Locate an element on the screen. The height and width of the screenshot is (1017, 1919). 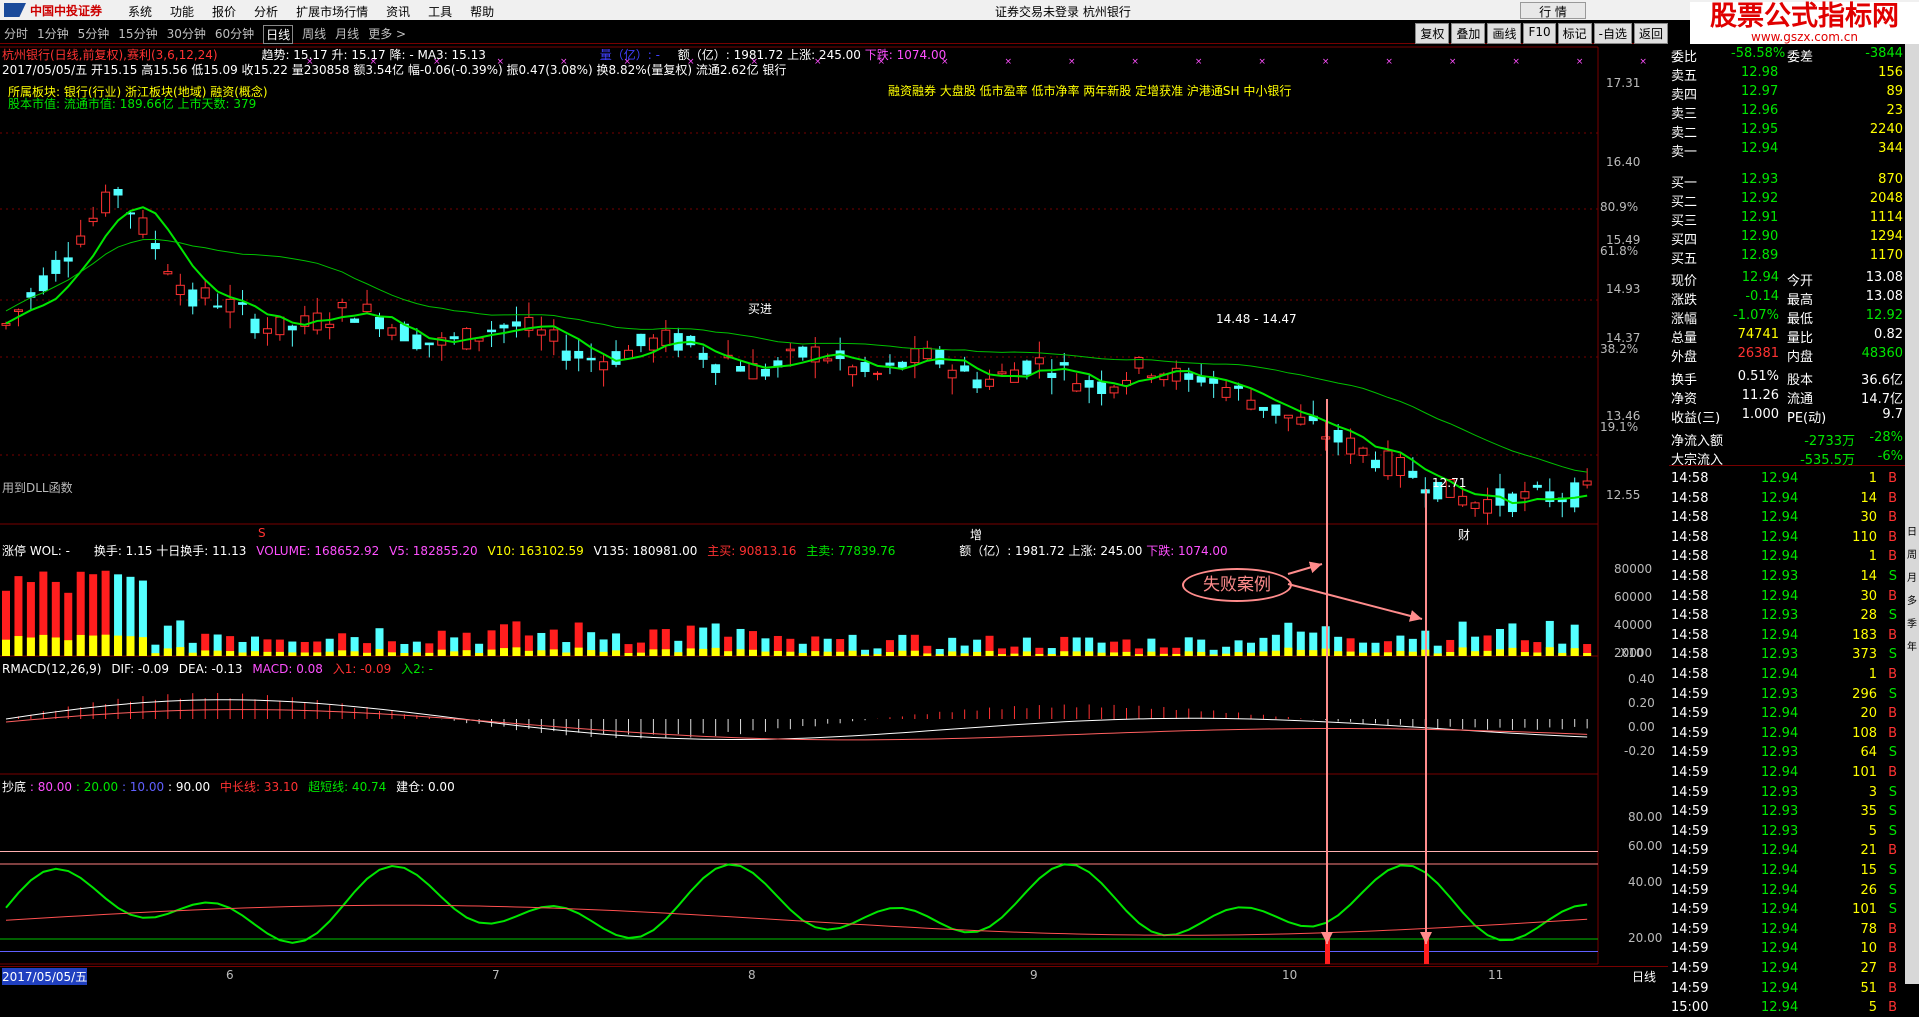
period-season-button: 季 is located at coordinates (1912, 625).